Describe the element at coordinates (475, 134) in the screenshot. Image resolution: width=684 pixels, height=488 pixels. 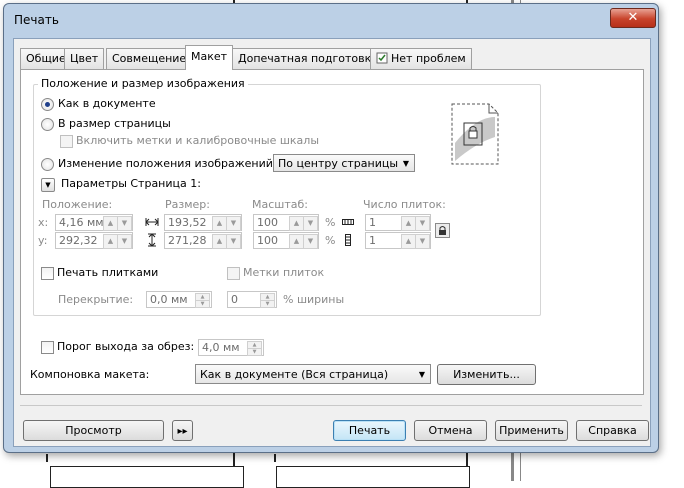
I see `page-preview-icon` at that location.